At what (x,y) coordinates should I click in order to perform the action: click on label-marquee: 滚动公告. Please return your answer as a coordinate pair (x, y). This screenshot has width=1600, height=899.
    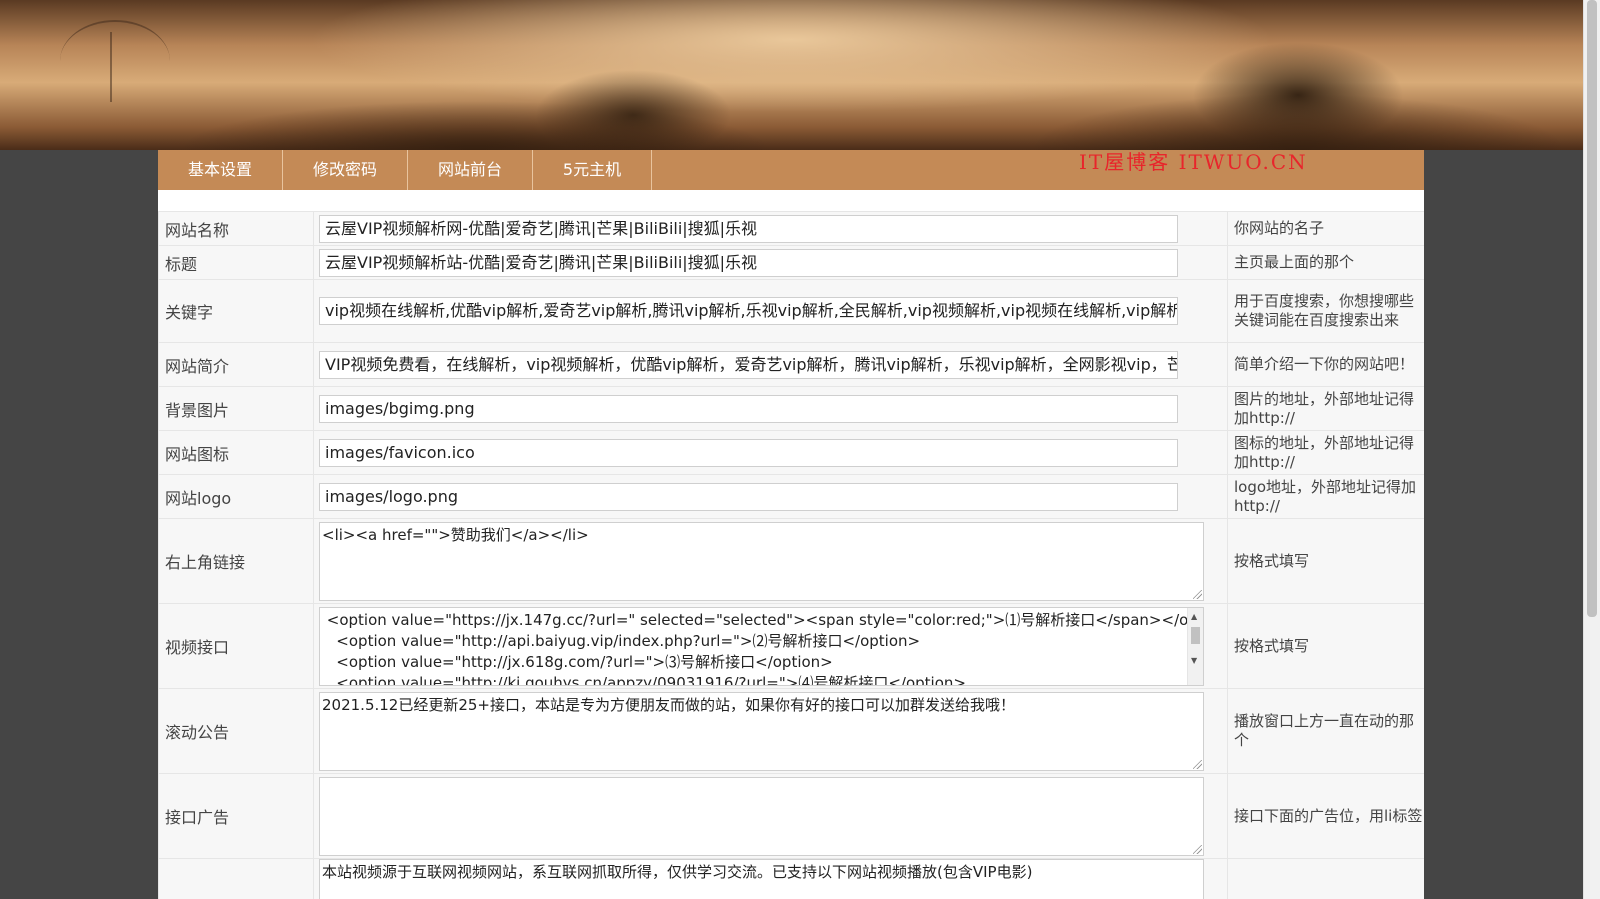
    Looking at the image, I should click on (236, 731).